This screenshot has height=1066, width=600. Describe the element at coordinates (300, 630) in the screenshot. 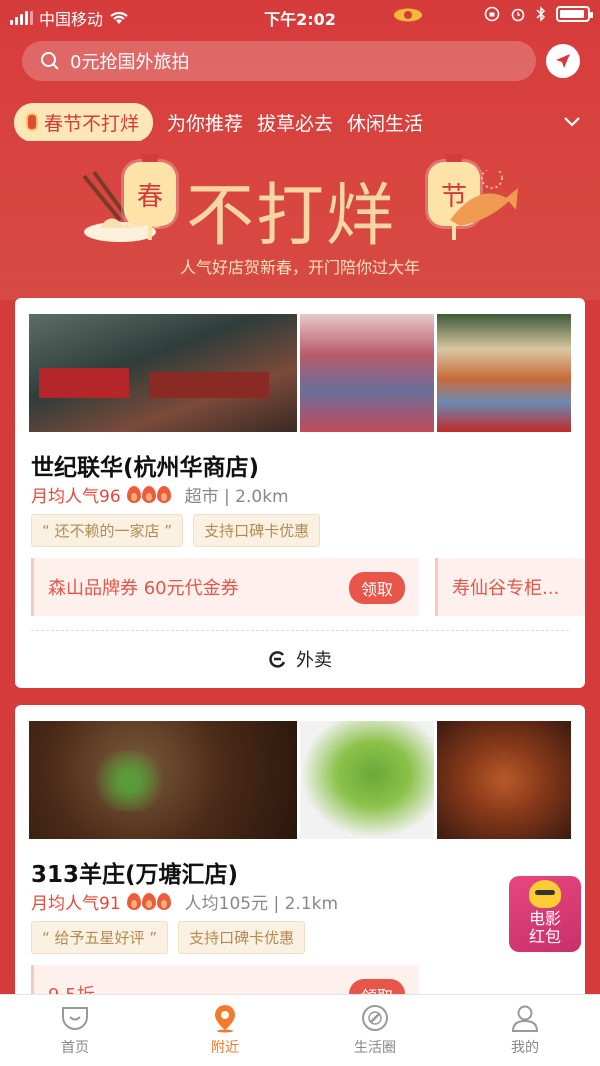

I see `divider` at that location.